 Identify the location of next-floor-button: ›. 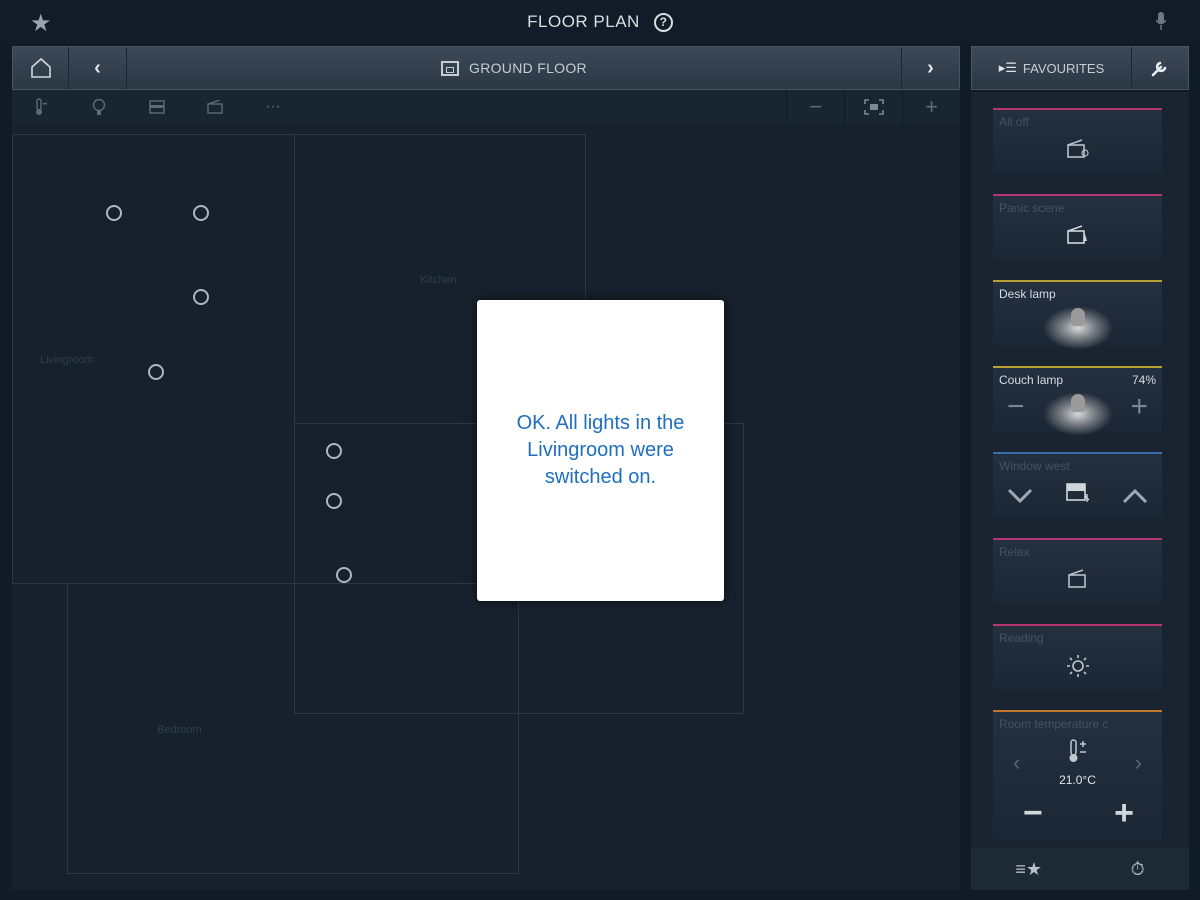
(930, 68).